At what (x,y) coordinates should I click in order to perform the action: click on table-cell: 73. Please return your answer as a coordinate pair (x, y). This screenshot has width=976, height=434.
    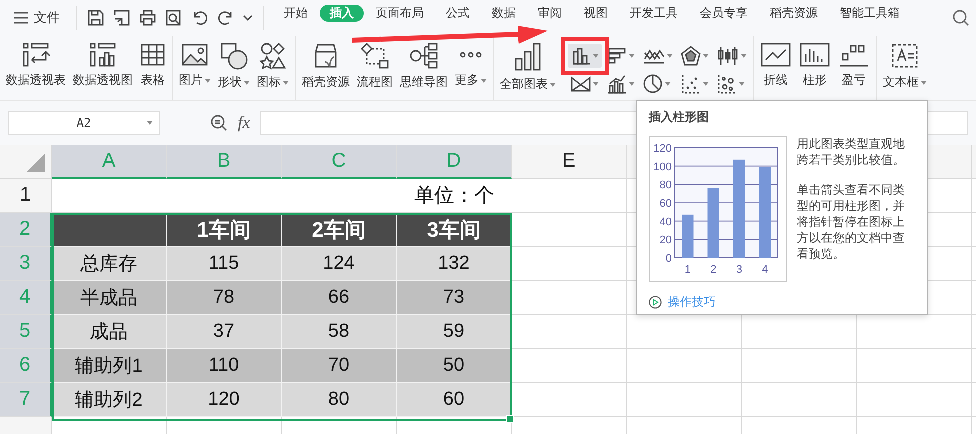
    Looking at the image, I should click on (454, 298).